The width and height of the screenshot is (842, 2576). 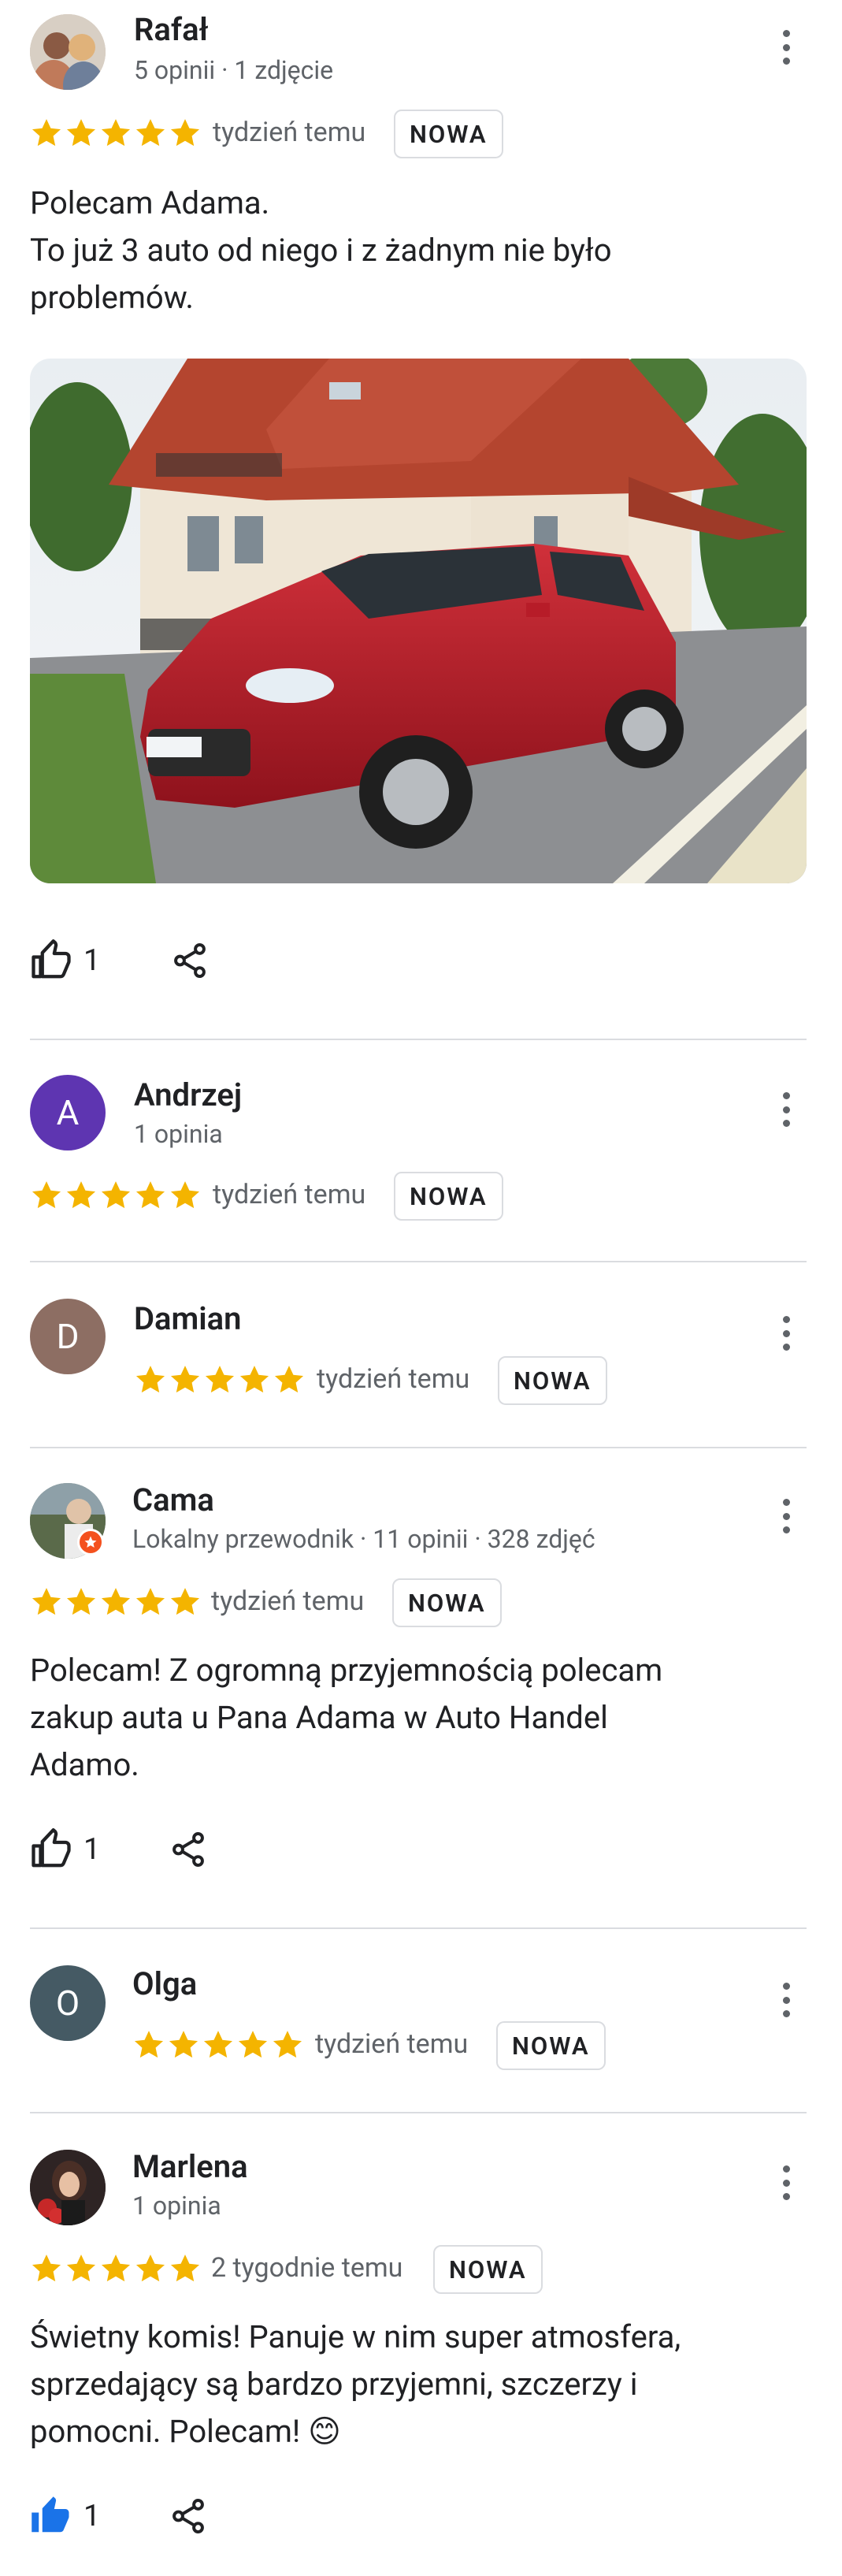 What do you see at coordinates (307, 2268) in the screenshot?
I see `review-date: 2 tygodnie temu` at bounding box center [307, 2268].